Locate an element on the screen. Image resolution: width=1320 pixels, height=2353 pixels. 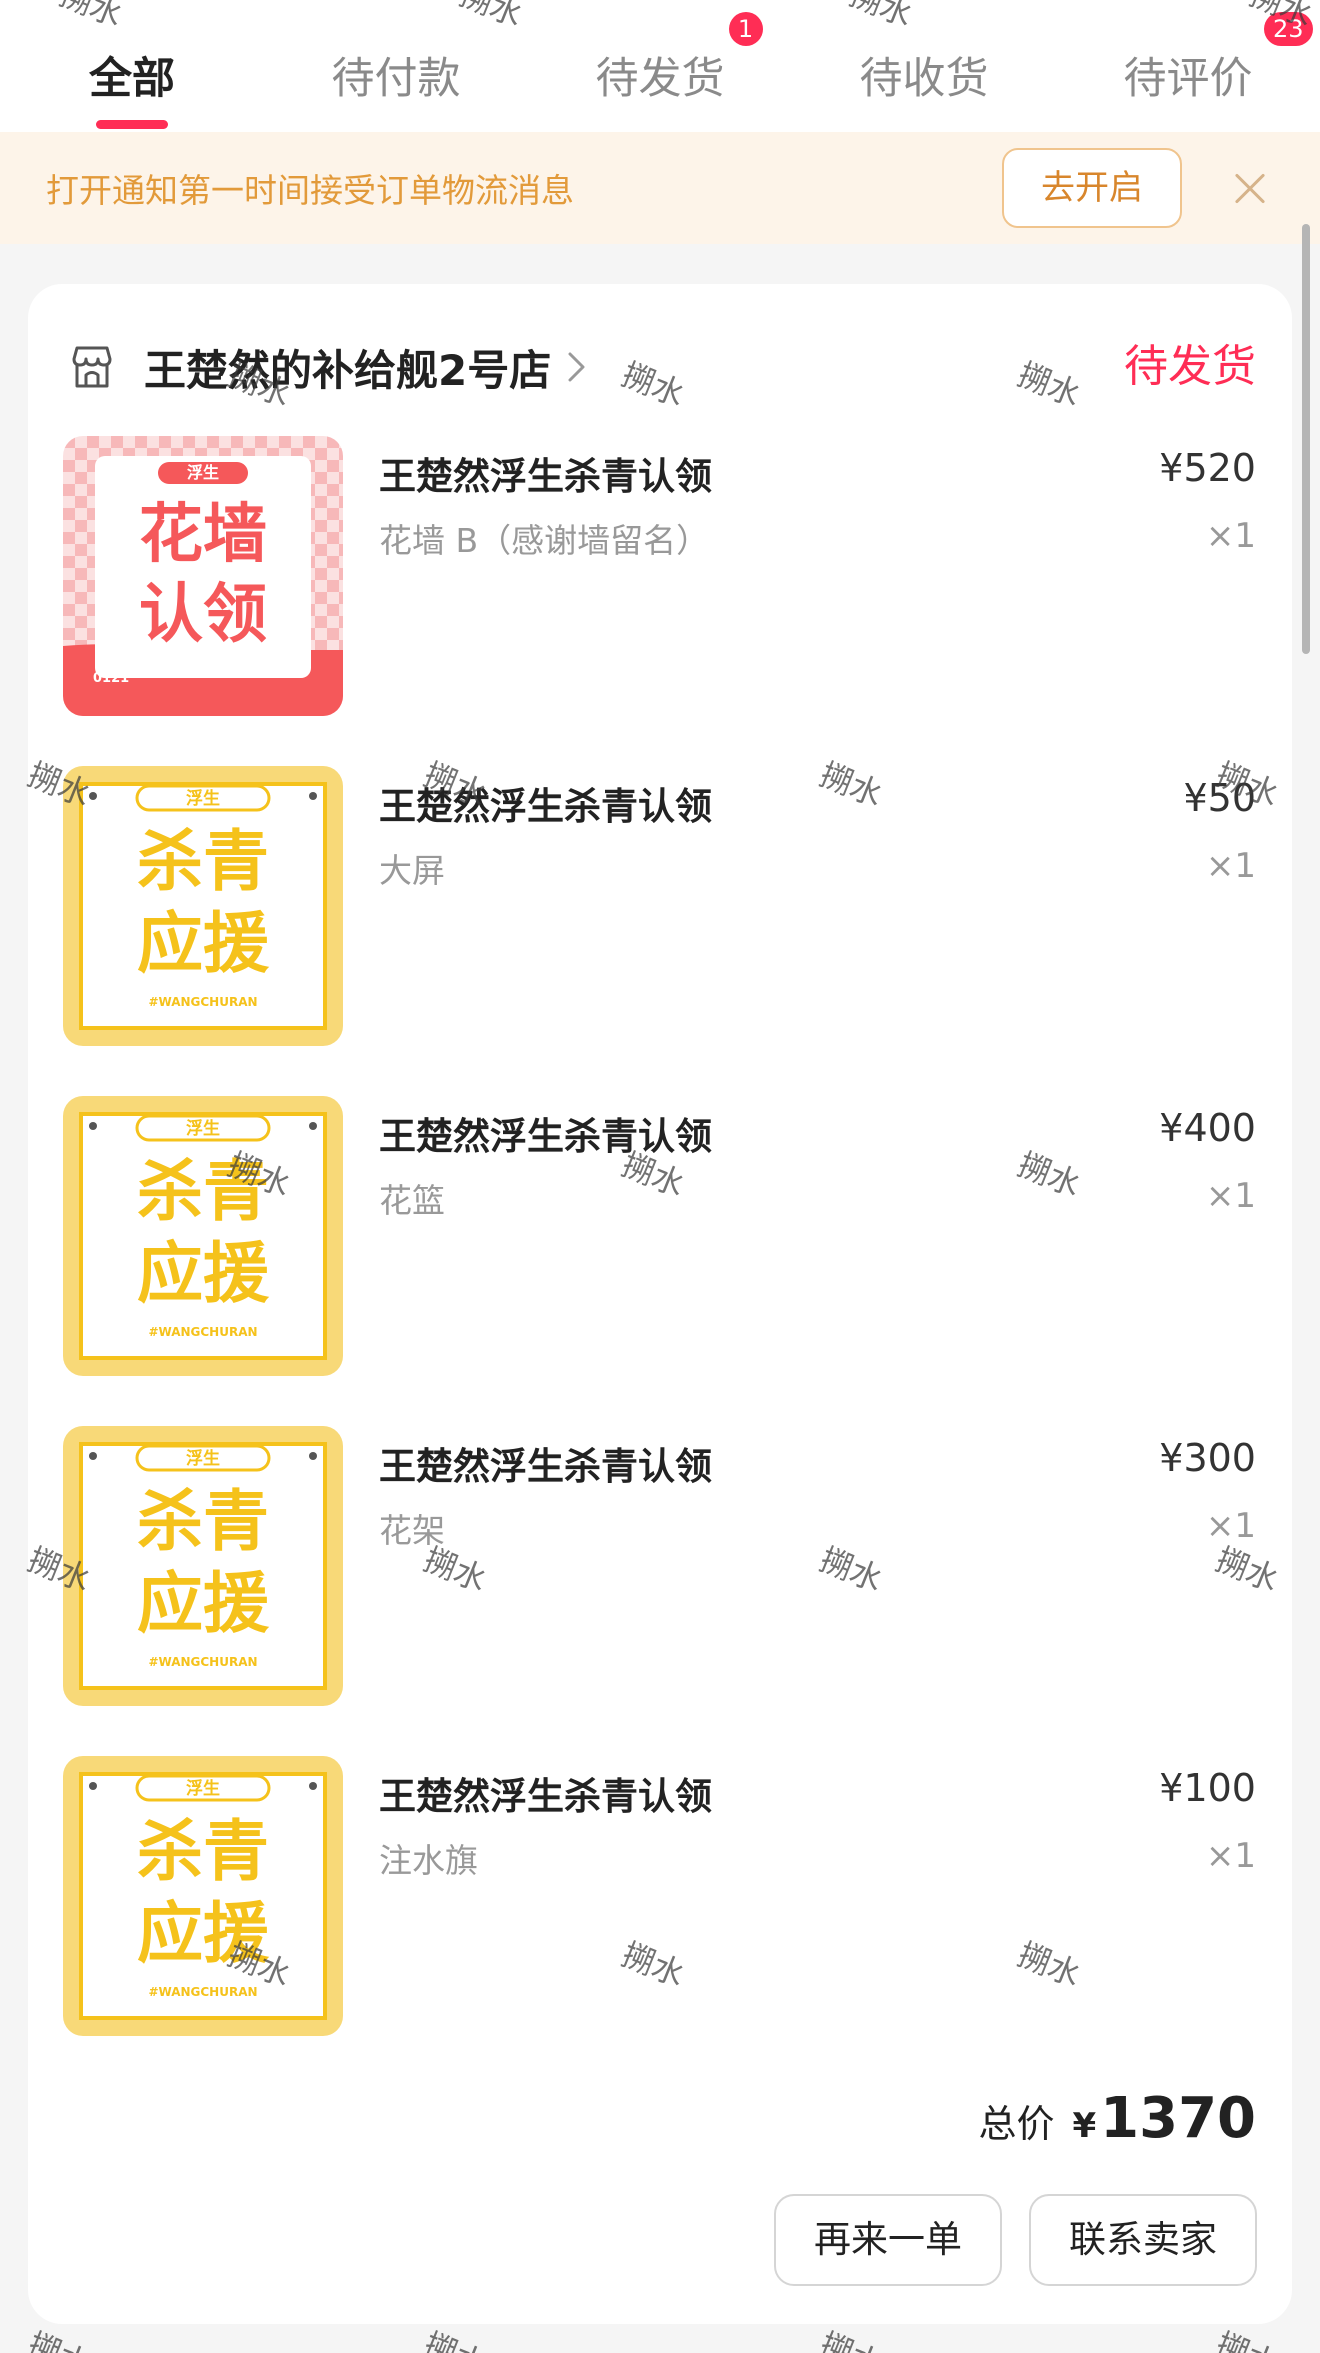
tab-pending-payment: 待付款 is located at coordinates (396, 66).